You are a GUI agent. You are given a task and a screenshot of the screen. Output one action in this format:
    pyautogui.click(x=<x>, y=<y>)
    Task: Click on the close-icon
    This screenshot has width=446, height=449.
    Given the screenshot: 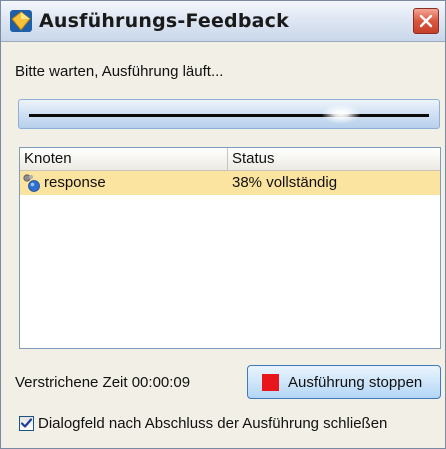 What is the action you would take?
    pyautogui.click(x=426, y=21)
    